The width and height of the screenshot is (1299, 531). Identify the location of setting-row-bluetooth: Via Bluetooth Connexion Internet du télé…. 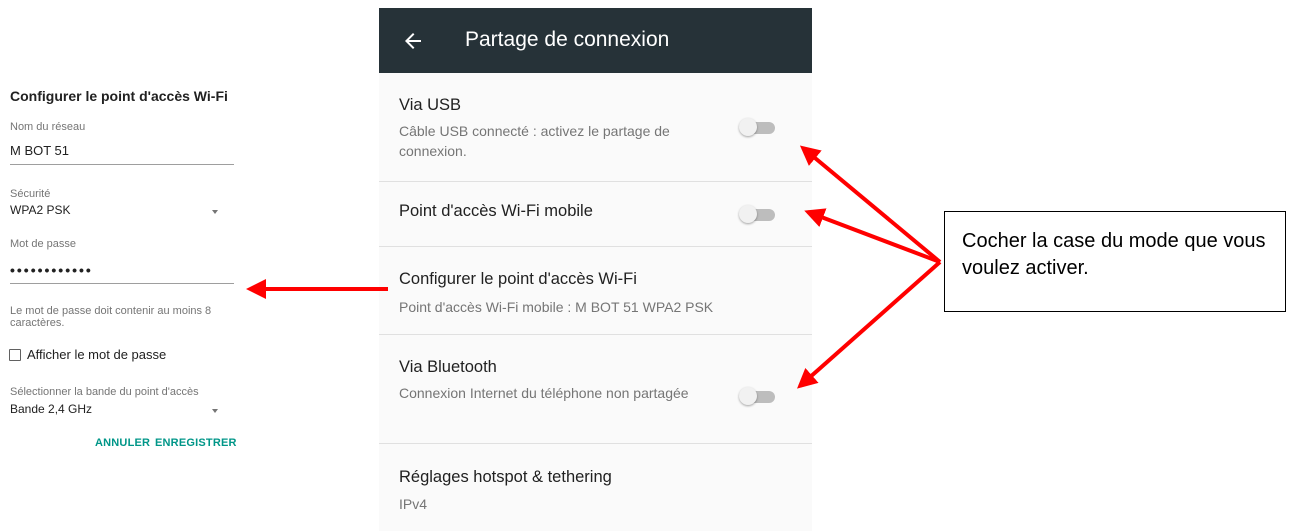
(595, 389).